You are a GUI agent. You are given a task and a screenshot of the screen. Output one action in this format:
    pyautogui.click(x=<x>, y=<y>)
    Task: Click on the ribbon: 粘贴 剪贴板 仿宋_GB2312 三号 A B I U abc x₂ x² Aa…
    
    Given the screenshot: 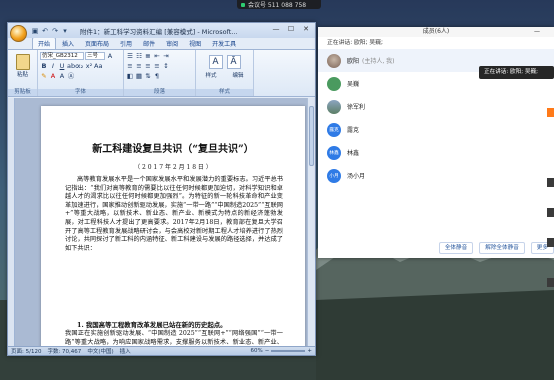 What is the action you would take?
    pyautogui.click(x=161, y=73)
    